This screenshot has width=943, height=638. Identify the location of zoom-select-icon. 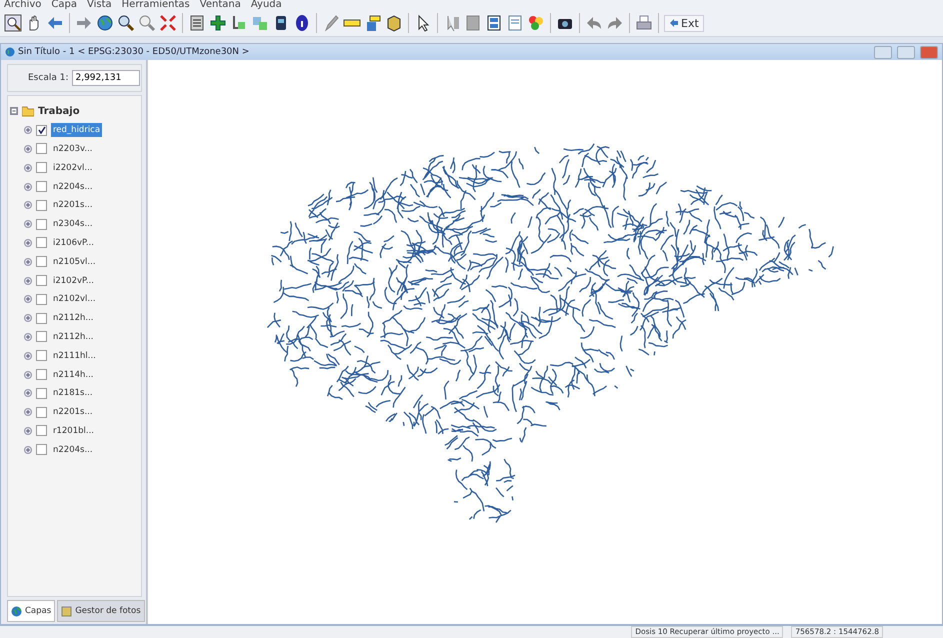
(13, 23).